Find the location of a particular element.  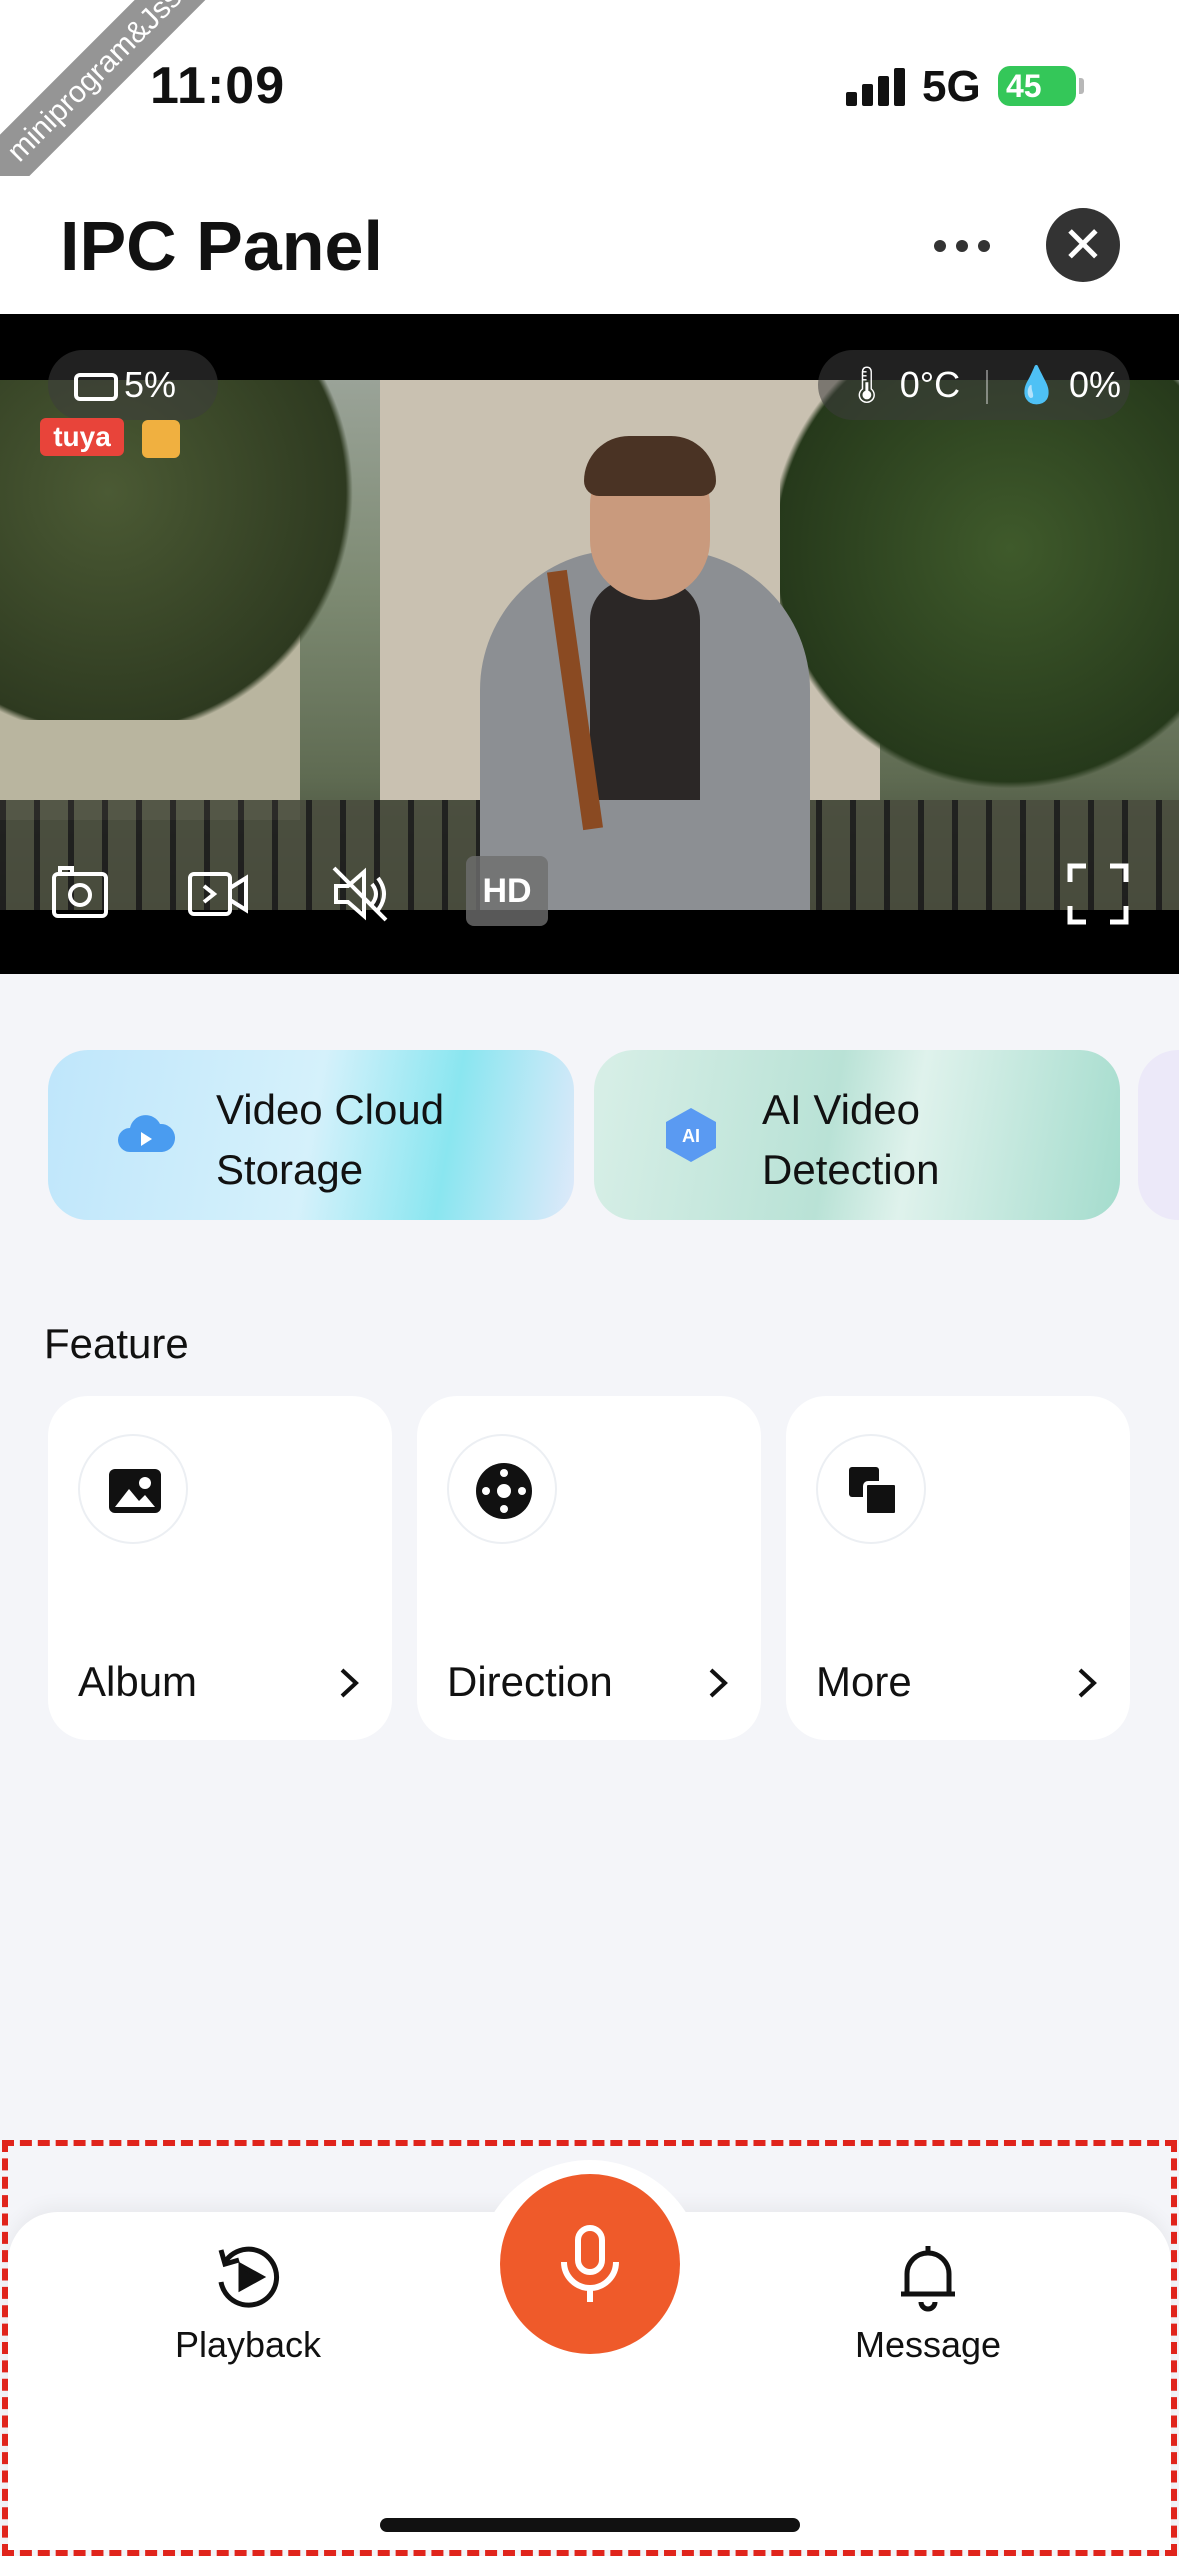

battery-cap is located at coordinates (1081, 86).